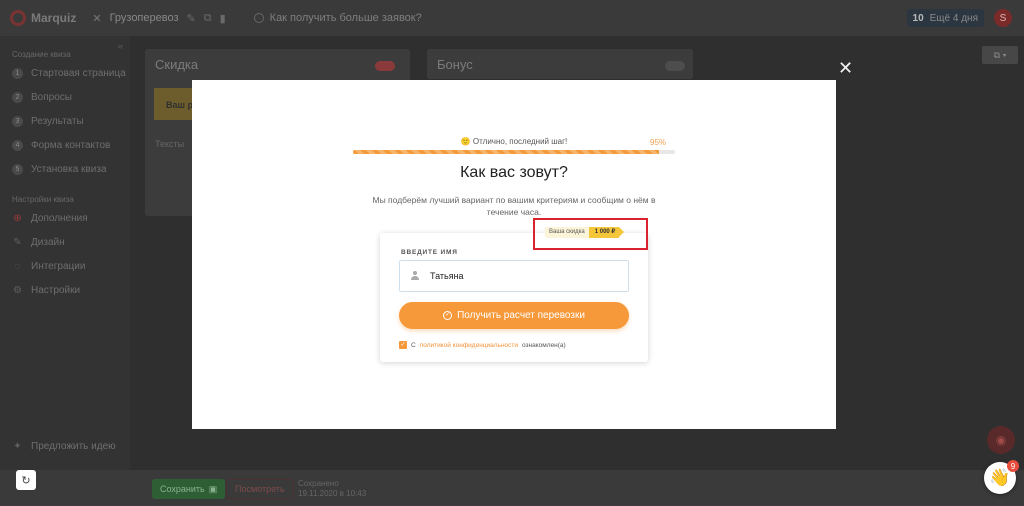  I want to click on help-link-label: Как получить больше заявок?, so click(345, 18).